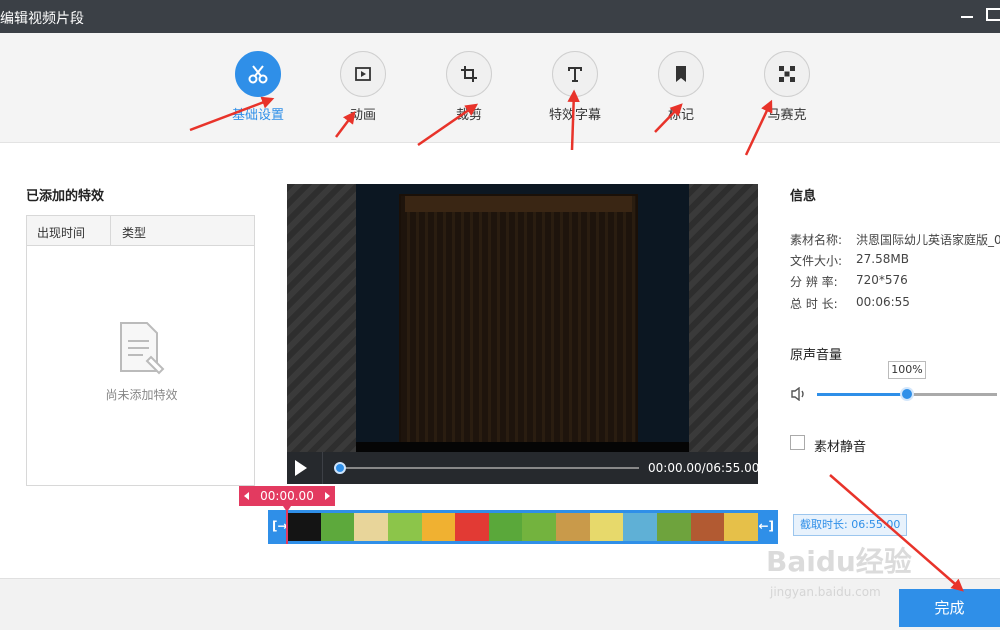 This screenshot has width=1000, height=630. What do you see at coordinates (949, 608) in the screenshot?
I see `done-button: 完成` at bounding box center [949, 608].